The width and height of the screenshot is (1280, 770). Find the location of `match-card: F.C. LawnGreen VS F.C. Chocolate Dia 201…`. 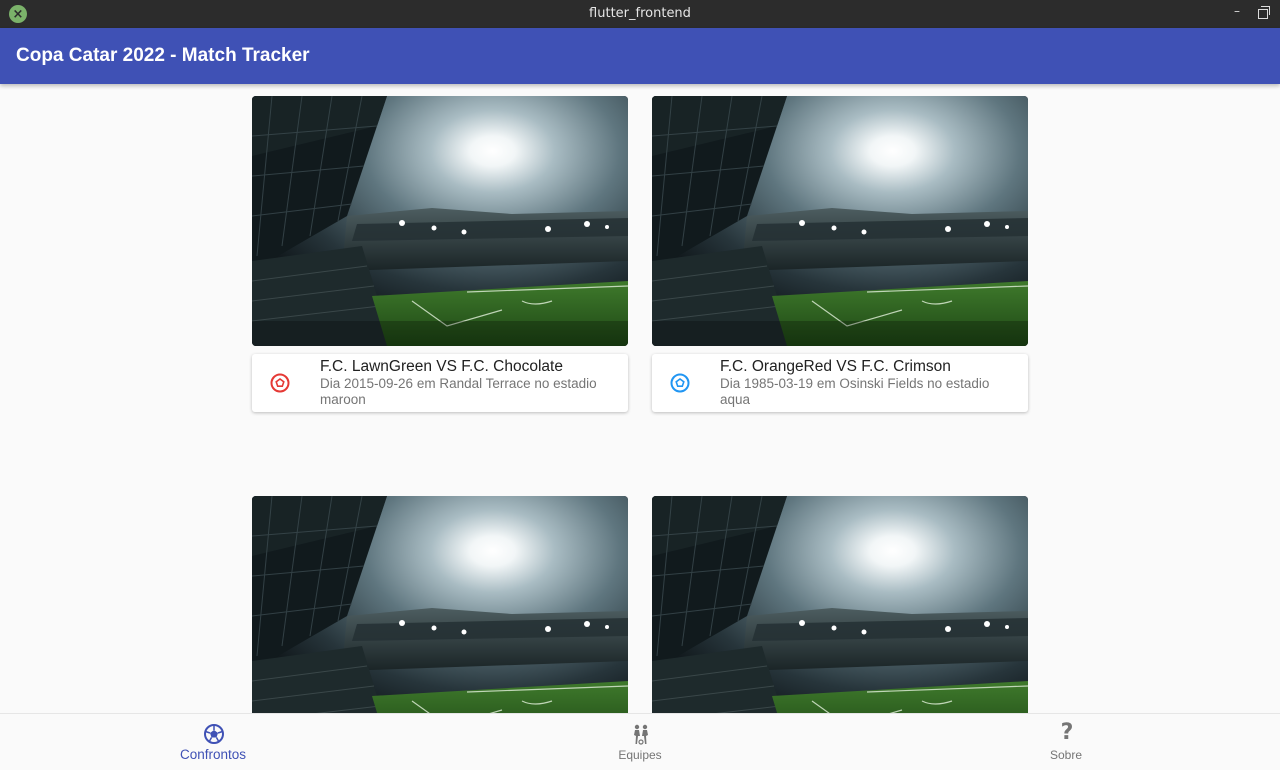

match-card: F.C. LawnGreen VS F.C. Chocolate Dia 201… is located at coordinates (440, 254).